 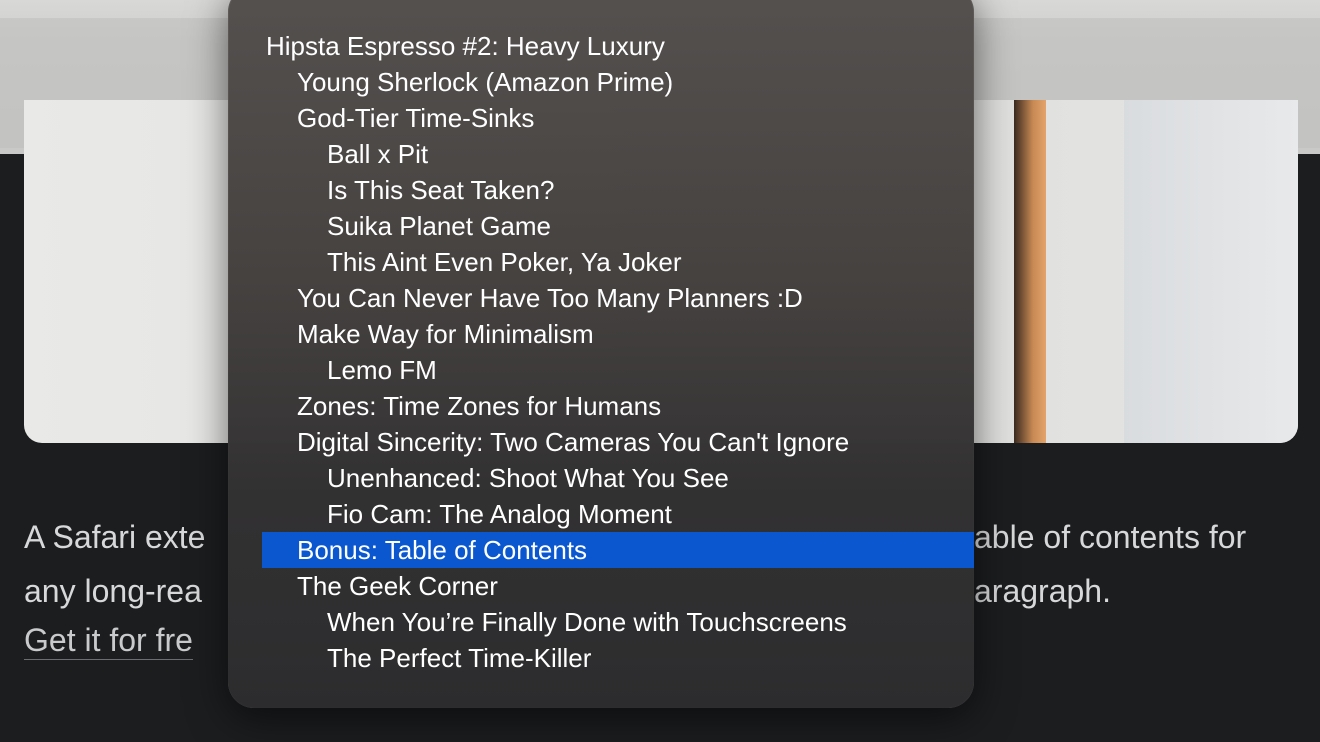 What do you see at coordinates (618, 262) in the screenshot?
I see `toc-menu-item: This Aint Even Poker, Ya Joker` at bounding box center [618, 262].